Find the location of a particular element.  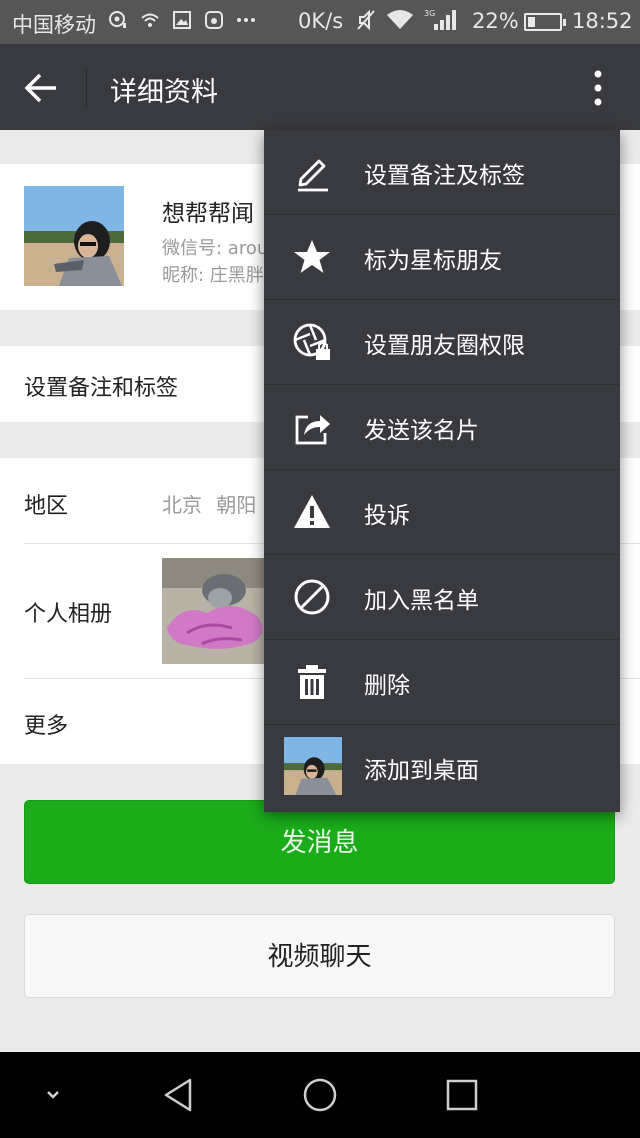

battery-icon is located at coordinates (545, 22).